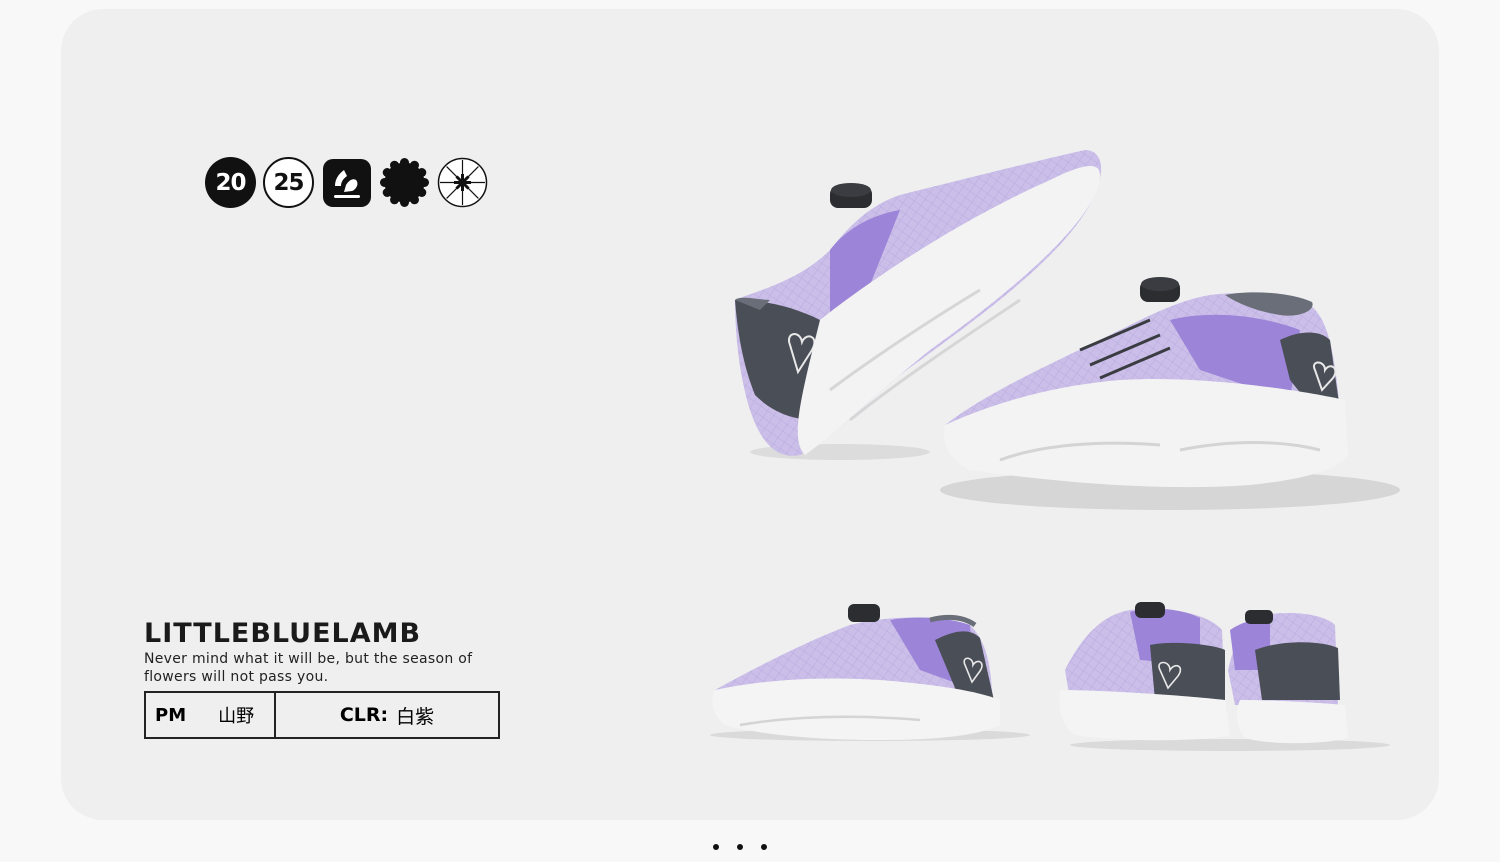  What do you see at coordinates (870, 672) in the screenshot?
I see `side-view-shoe` at bounding box center [870, 672].